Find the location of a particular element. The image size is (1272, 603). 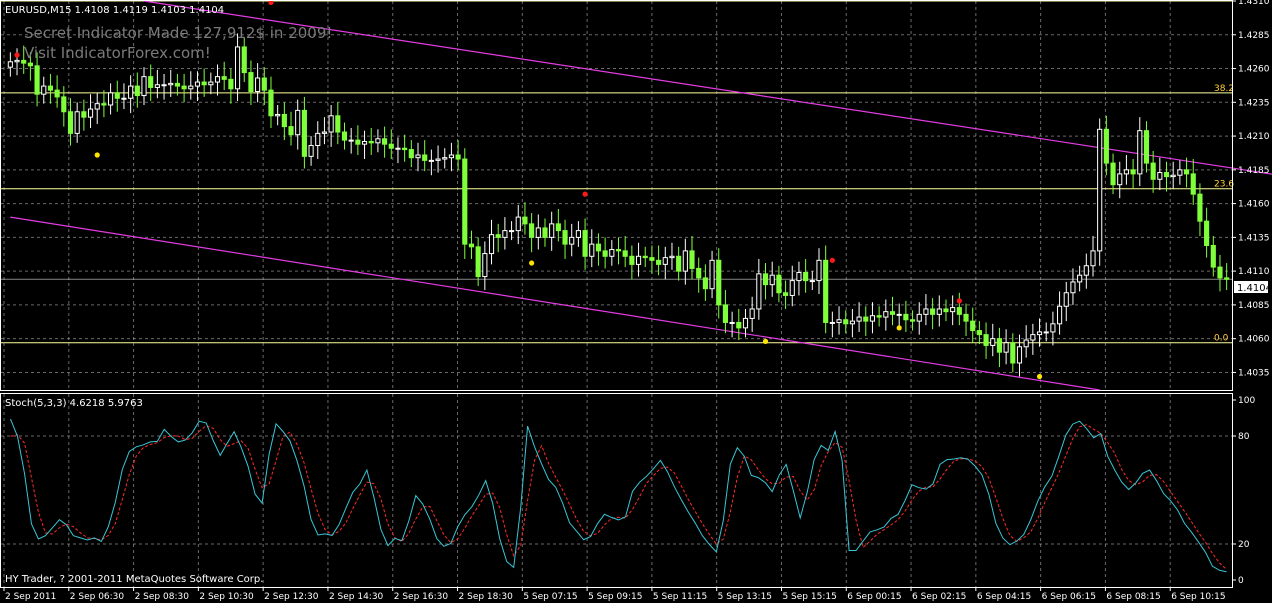

time-tick-label: 2 Sep 08:30 is located at coordinates (162, 597).